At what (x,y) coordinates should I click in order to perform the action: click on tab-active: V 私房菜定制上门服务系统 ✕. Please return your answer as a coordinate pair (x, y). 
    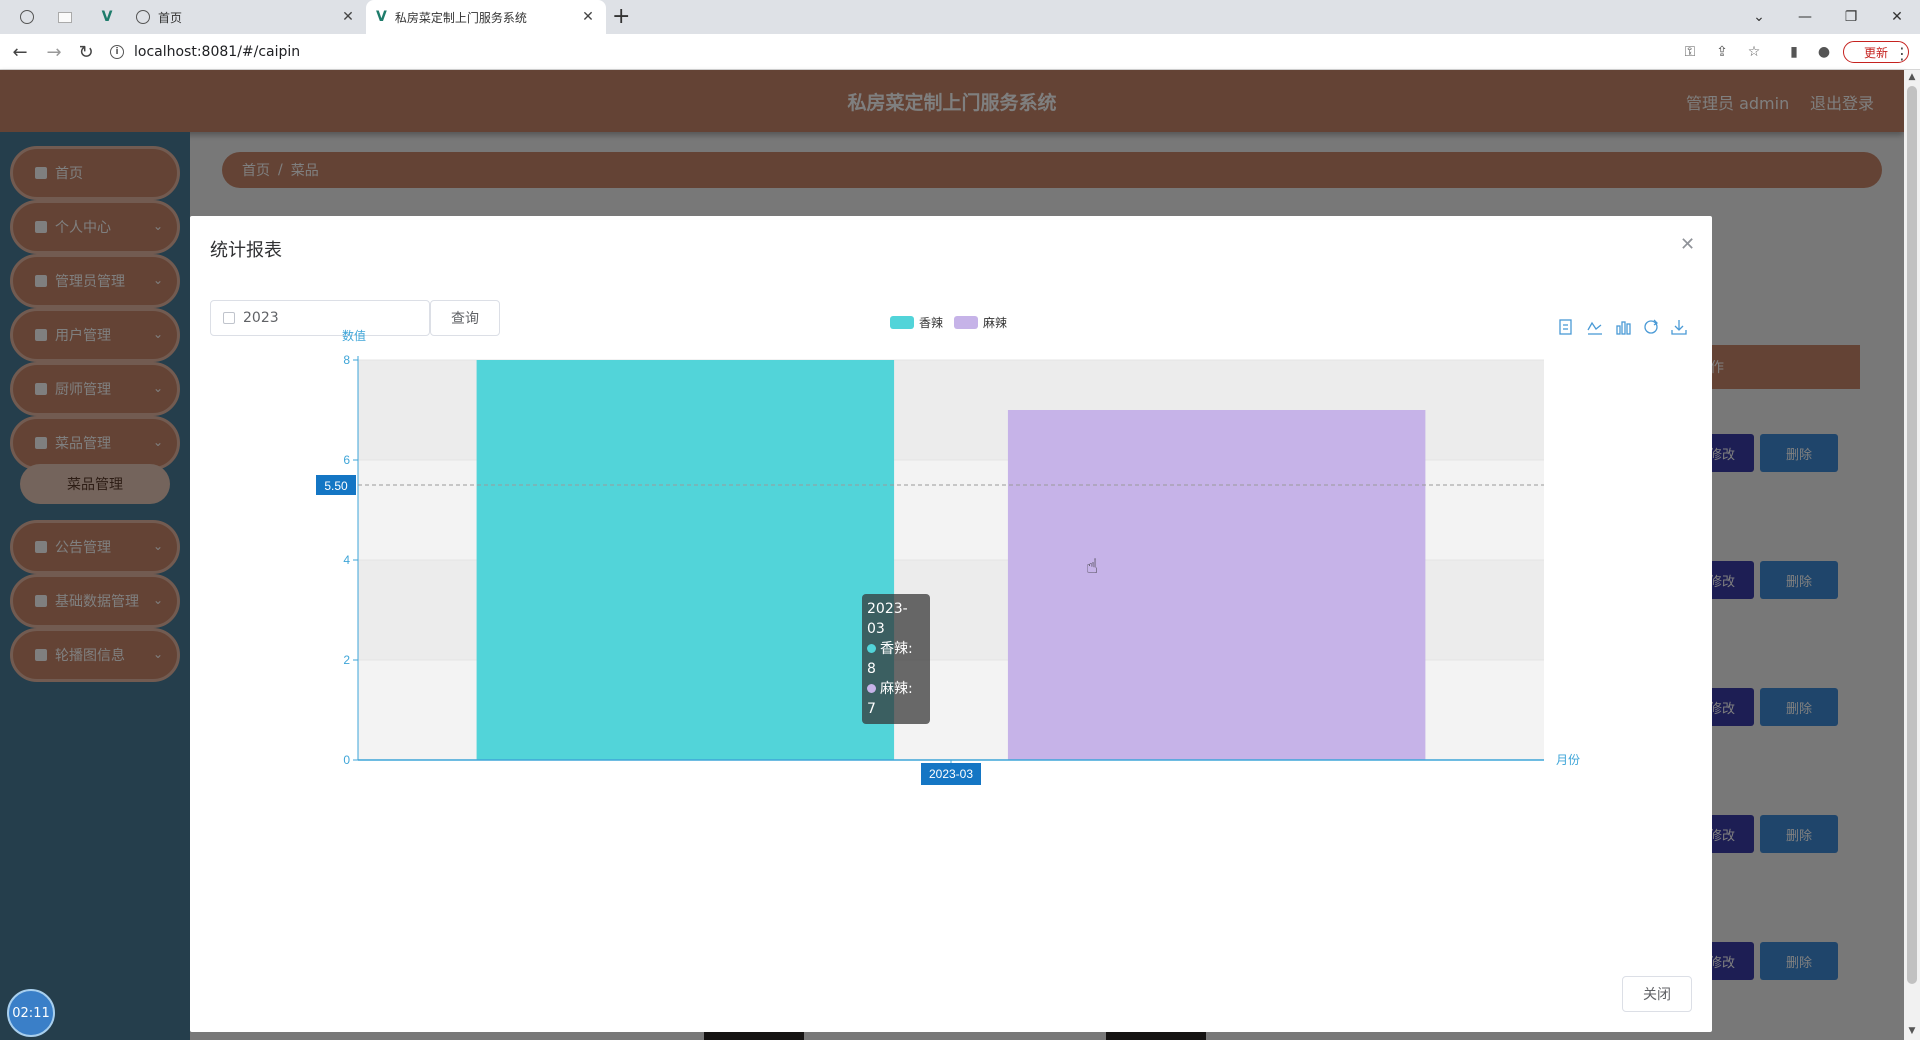
    Looking at the image, I should click on (486, 17).